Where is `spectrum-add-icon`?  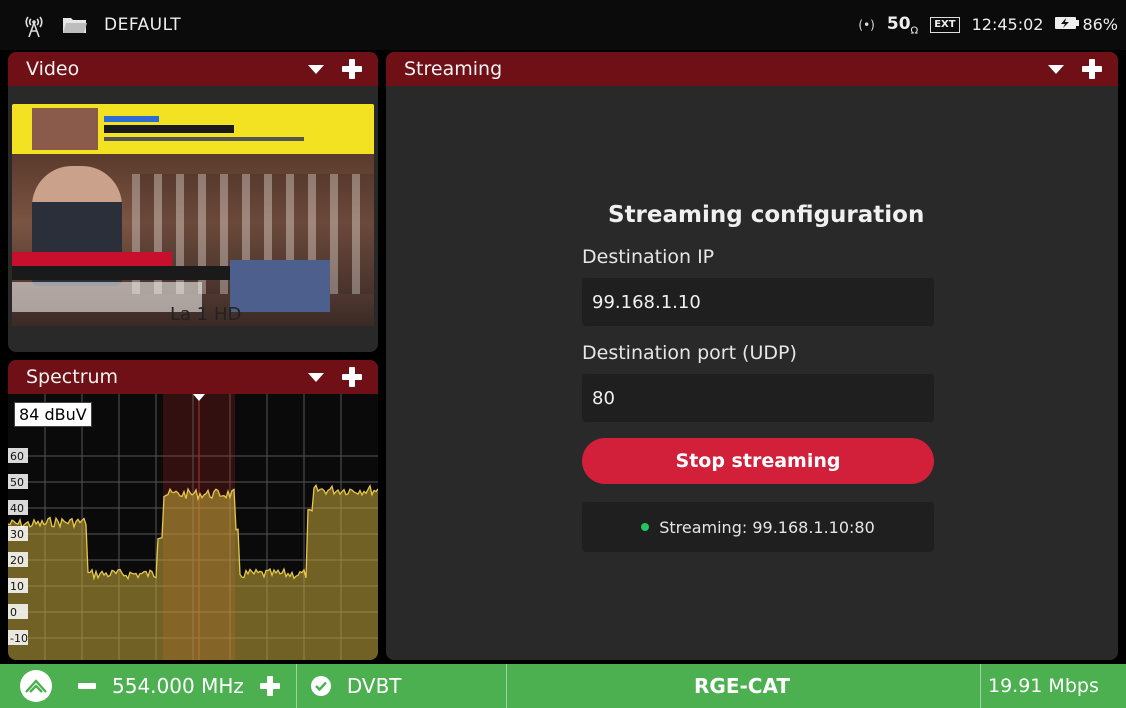 spectrum-add-icon is located at coordinates (352, 377).